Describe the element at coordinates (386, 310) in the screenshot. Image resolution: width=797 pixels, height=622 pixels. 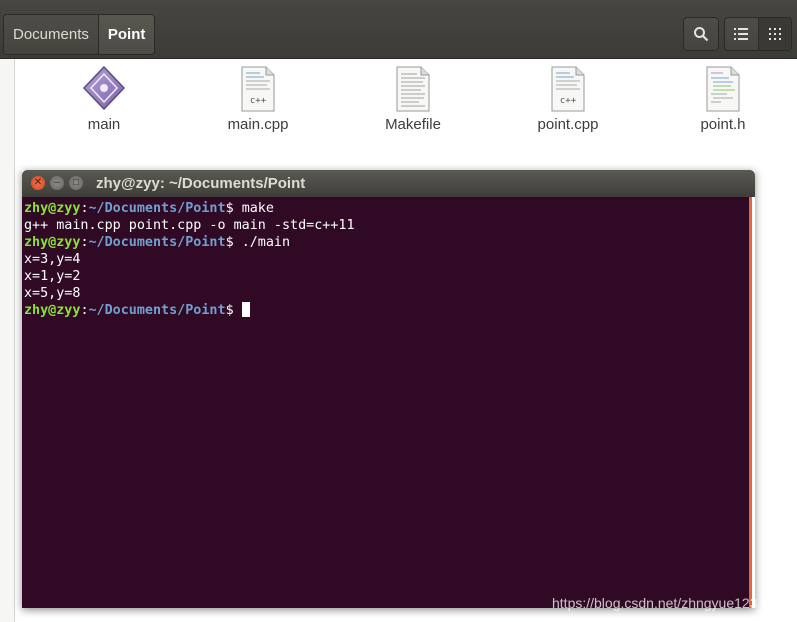
I see `terminal-line: zhy@zyy:~/Documents/Point$` at that location.